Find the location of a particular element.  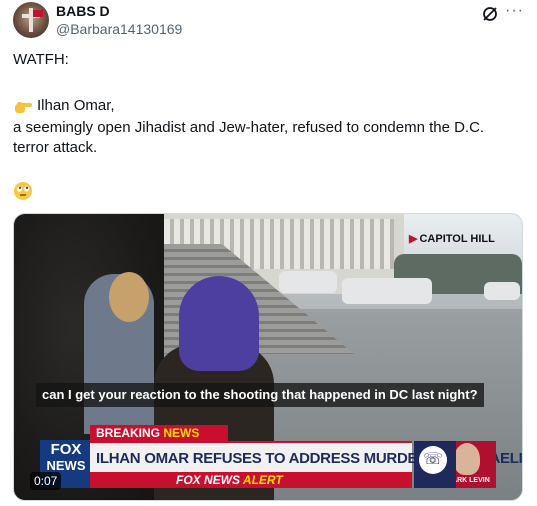

author-handle: @Barbara14130169 is located at coordinates (119, 29).